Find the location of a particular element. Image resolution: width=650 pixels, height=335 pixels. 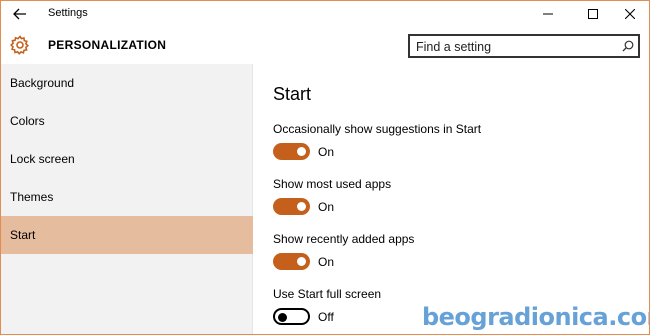

sidebar-item-label: Colors is located at coordinates (27, 121).